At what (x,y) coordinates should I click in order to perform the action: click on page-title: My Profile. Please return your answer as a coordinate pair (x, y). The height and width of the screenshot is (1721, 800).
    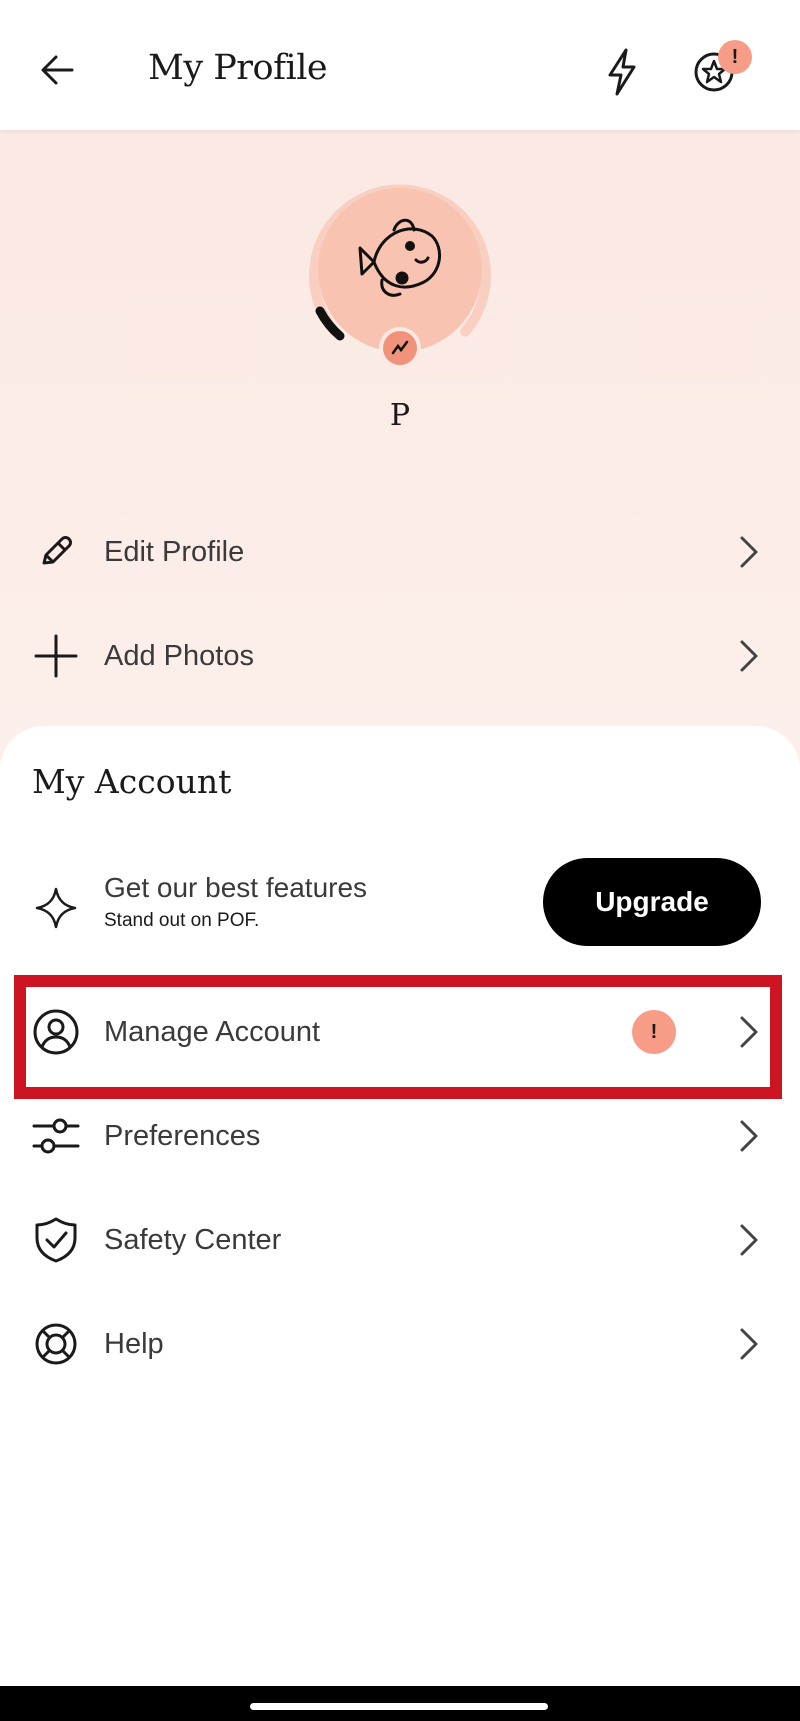
    Looking at the image, I should click on (238, 68).